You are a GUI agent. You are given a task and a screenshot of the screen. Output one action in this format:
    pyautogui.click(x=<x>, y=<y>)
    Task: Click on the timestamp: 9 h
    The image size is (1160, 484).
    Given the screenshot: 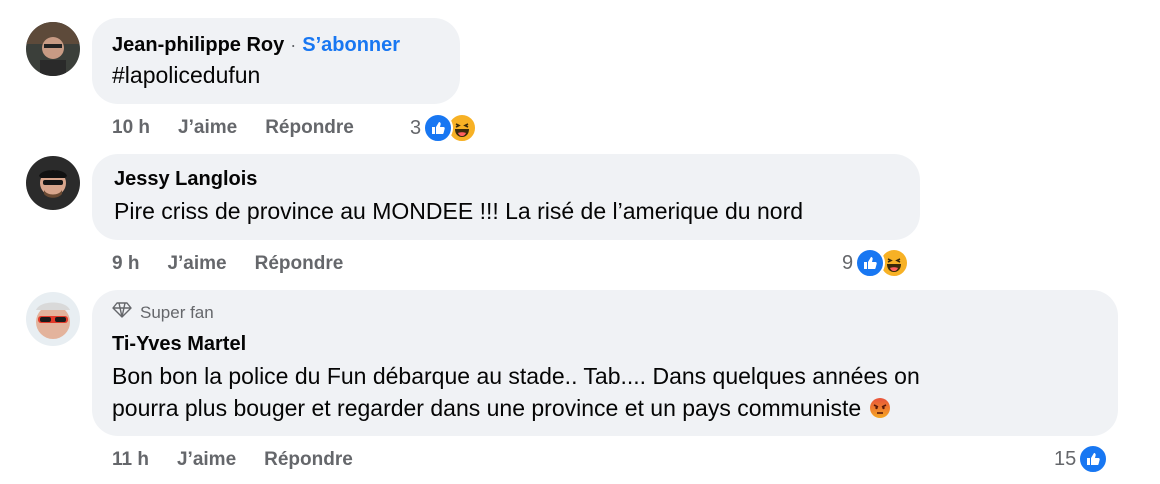 What is the action you would take?
    pyautogui.click(x=125, y=264)
    